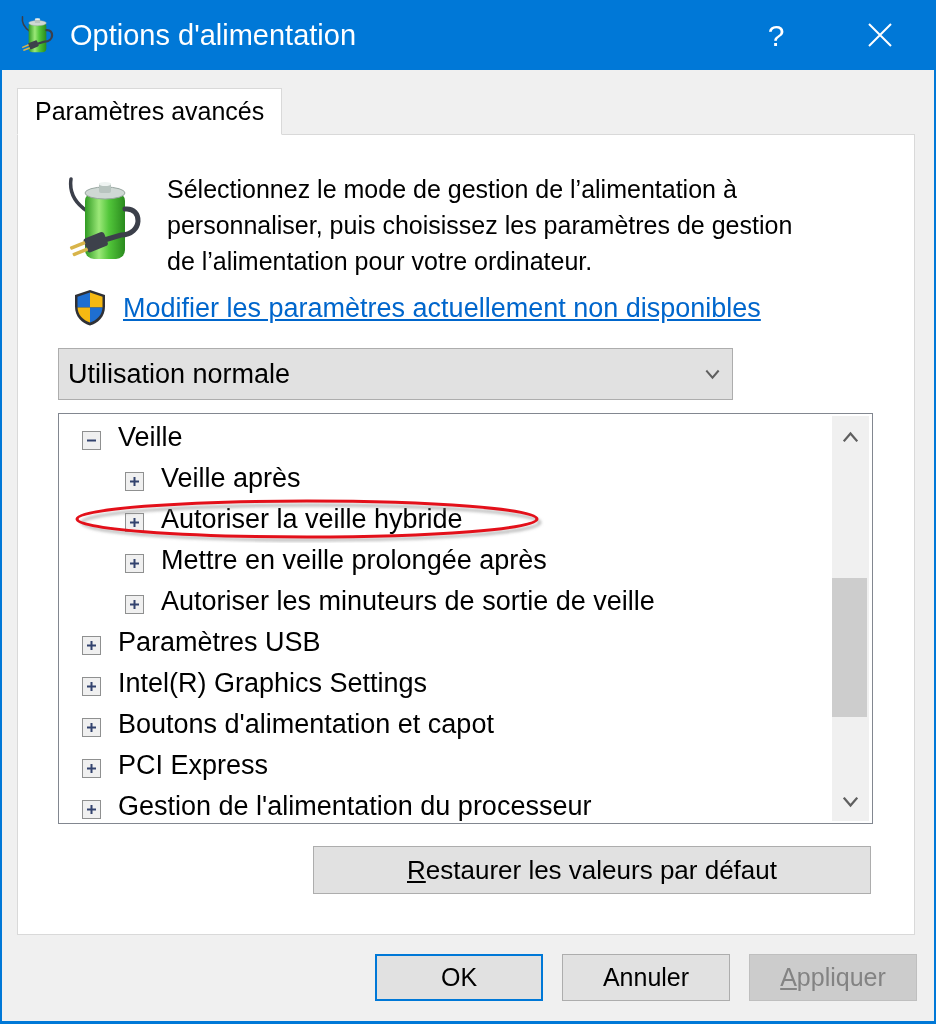 The height and width of the screenshot is (1024, 936). Describe the element at coordinates (193, 764) in the screenshot. I see `tree-item: PCI Express` at that location.